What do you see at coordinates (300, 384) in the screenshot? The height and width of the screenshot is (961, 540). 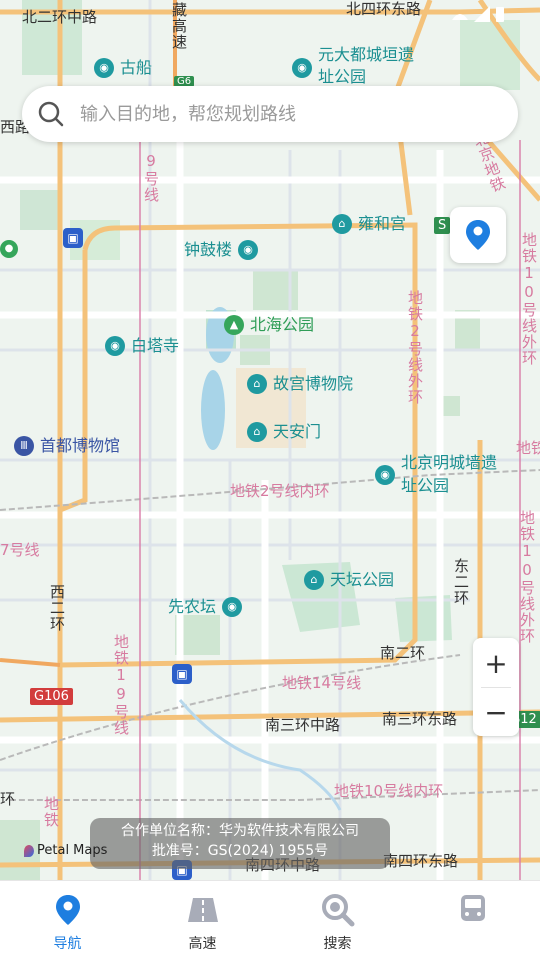 I see `poi-palace-museum: ⌂ 故宫博物院` at bounding box center [300, 384].